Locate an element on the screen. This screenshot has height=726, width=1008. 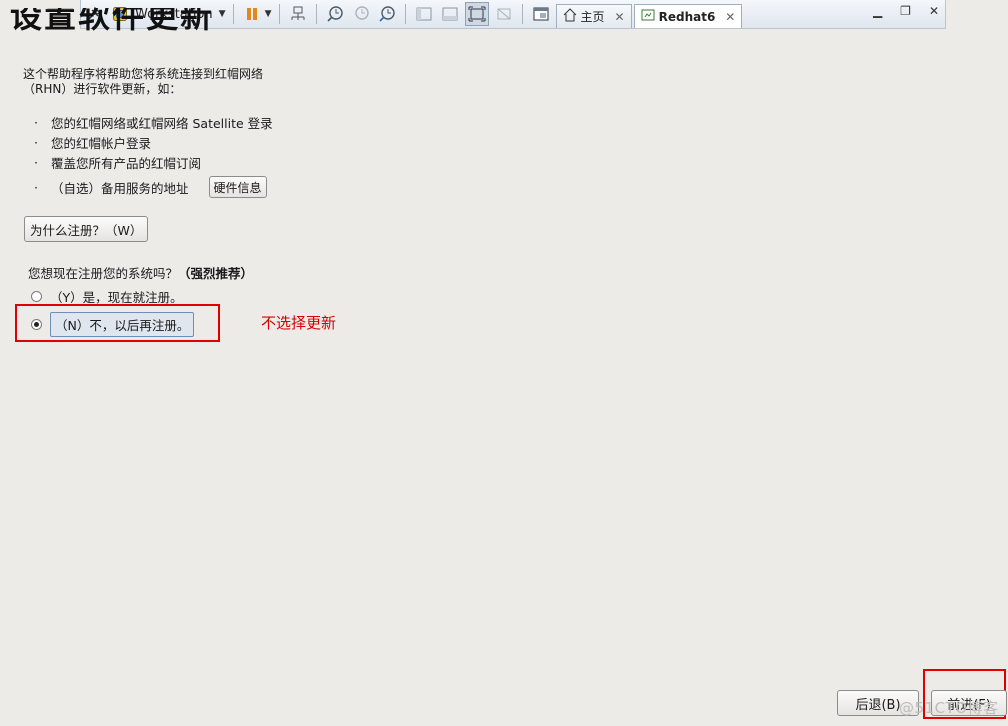
unity-icon is located at coordinates (504, 14).